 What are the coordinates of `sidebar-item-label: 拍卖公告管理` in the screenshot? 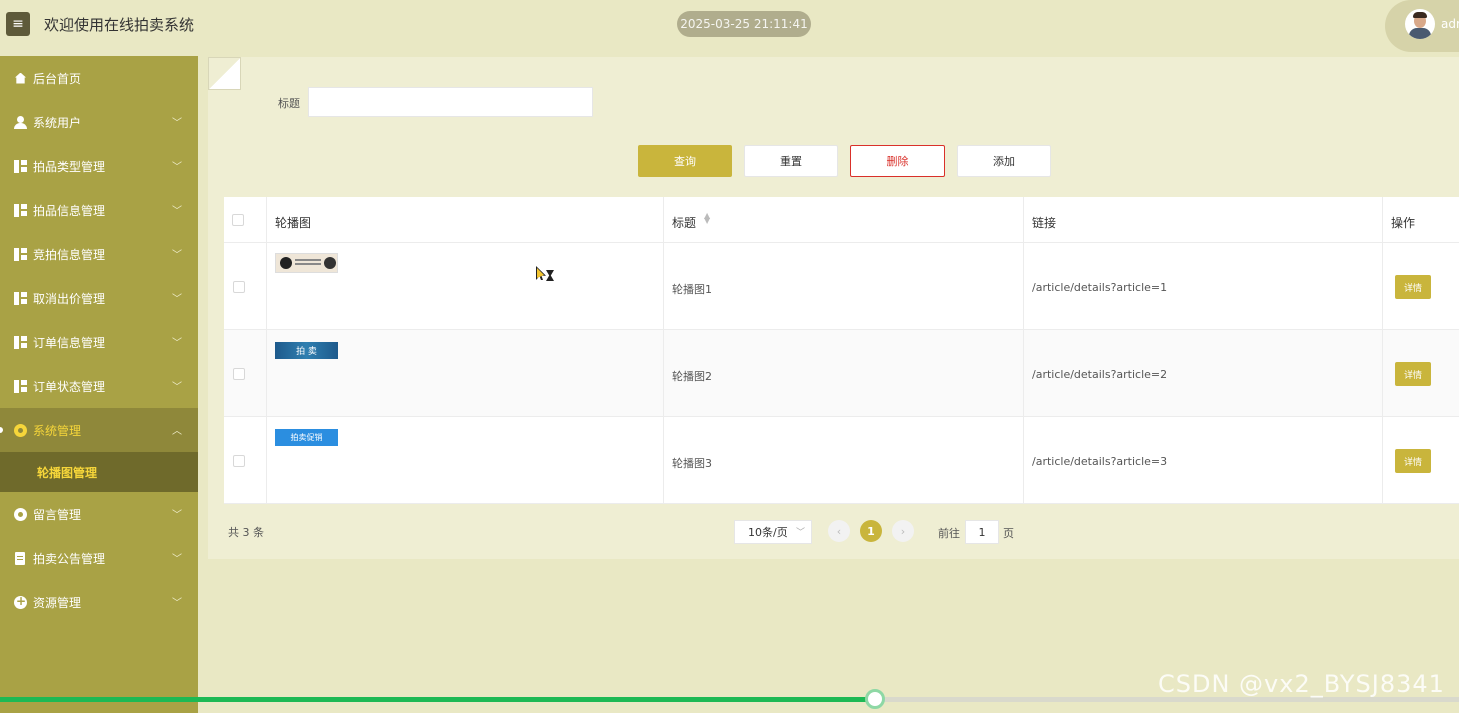 It's located at (69, 558).